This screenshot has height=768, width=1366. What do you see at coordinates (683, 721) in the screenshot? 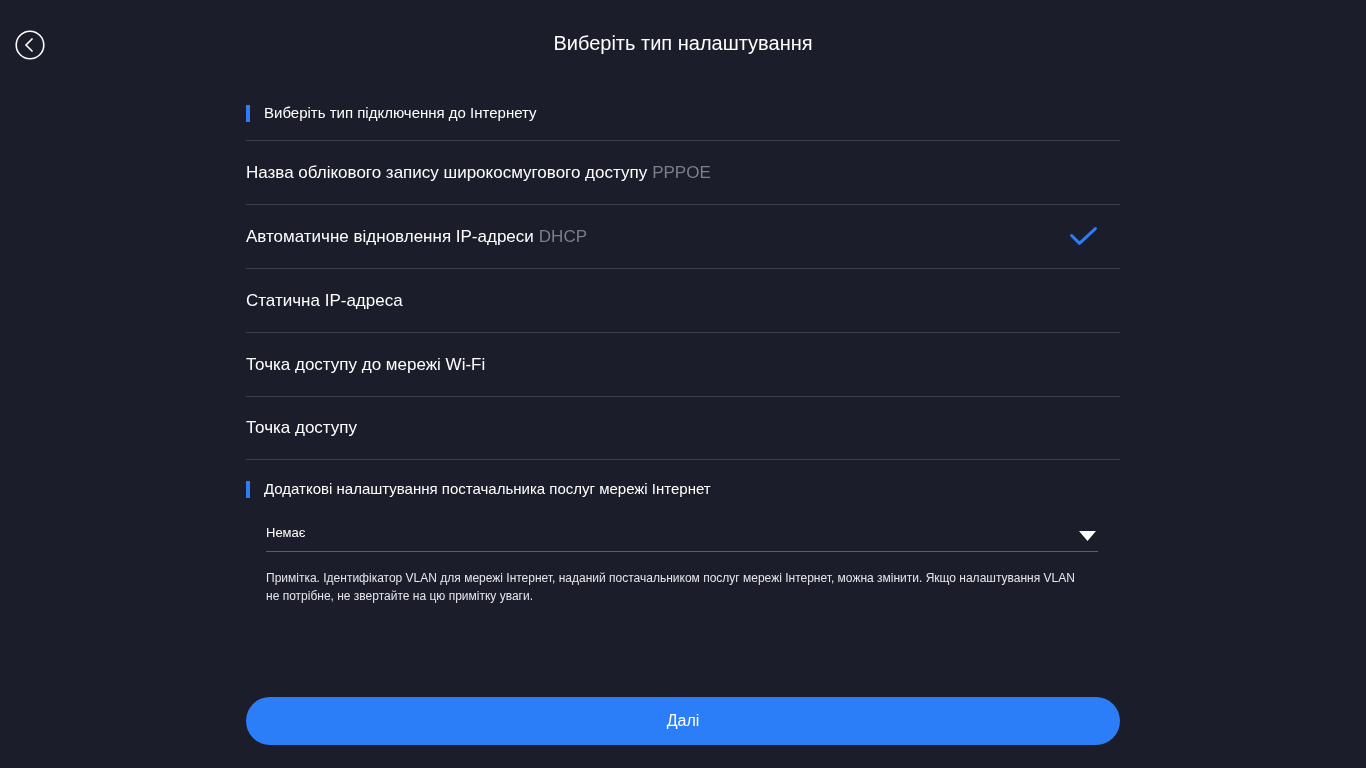
I see `next-button: Далі` at bounding box center [683, 721].